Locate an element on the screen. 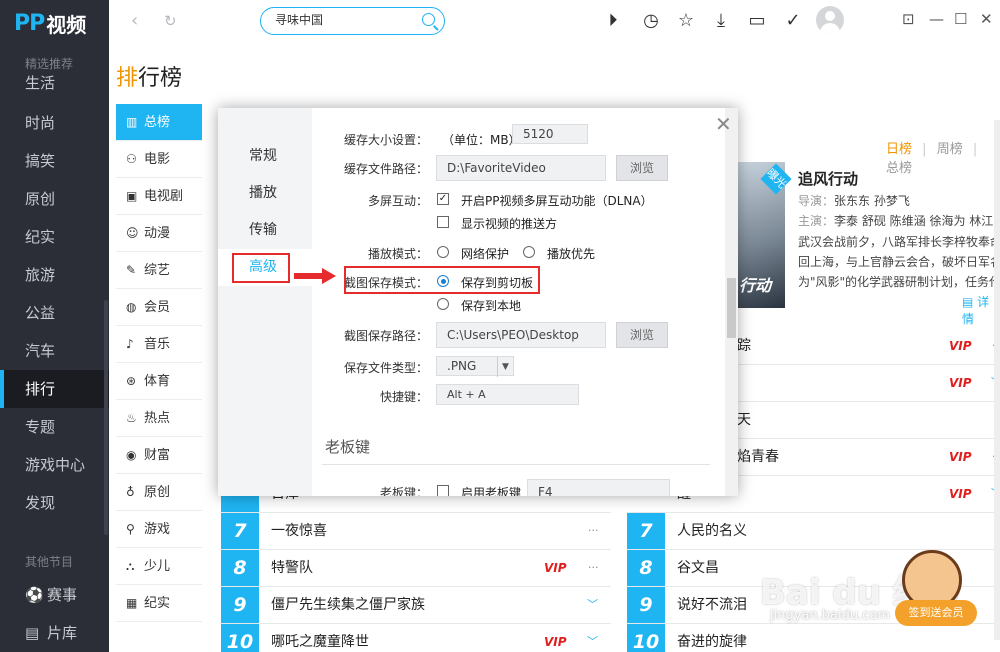  push-checkbox is located at coordinates (443, 222).